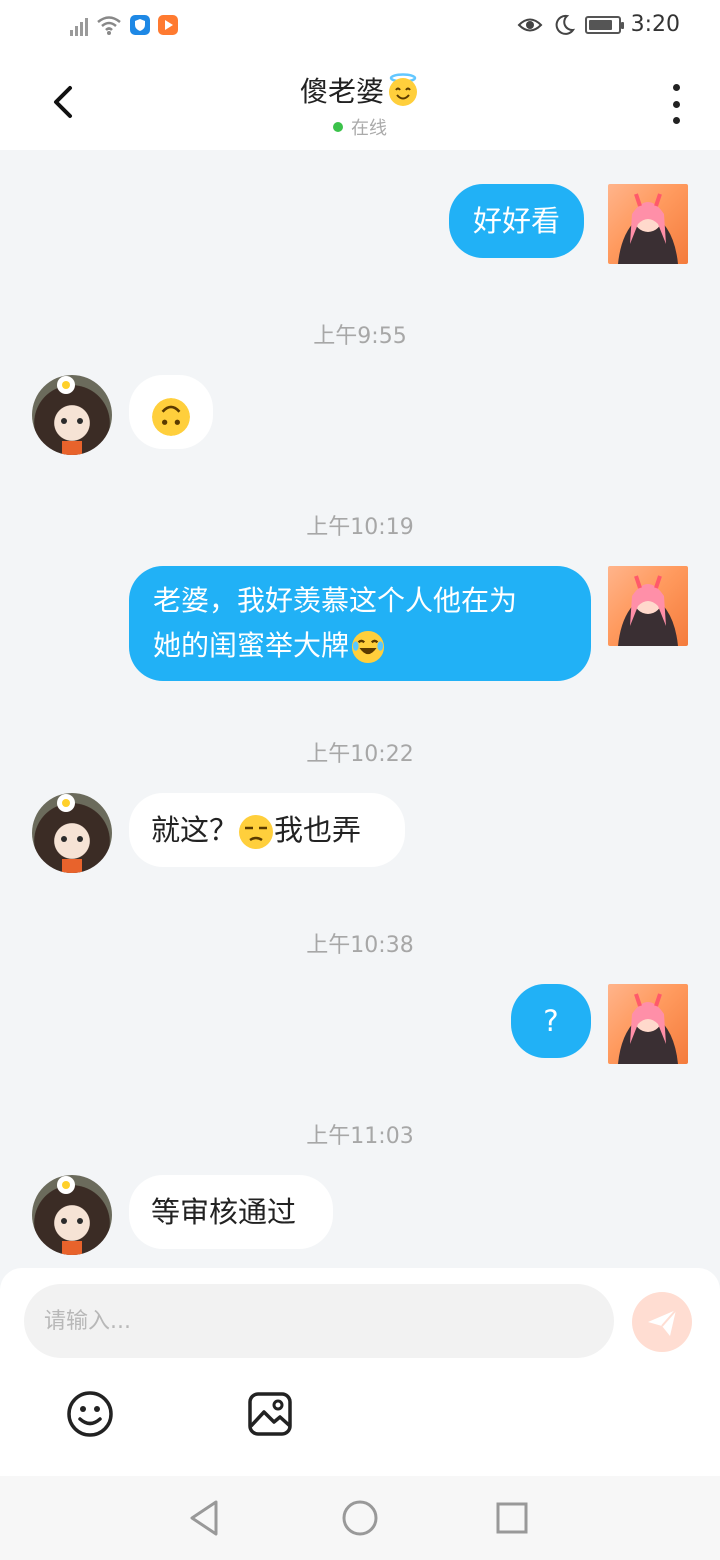 This screenshot has width=720, height=1560. Describe the element at coordinates (124, 25) in the screenshot. I see `status-left-icons` at that location.